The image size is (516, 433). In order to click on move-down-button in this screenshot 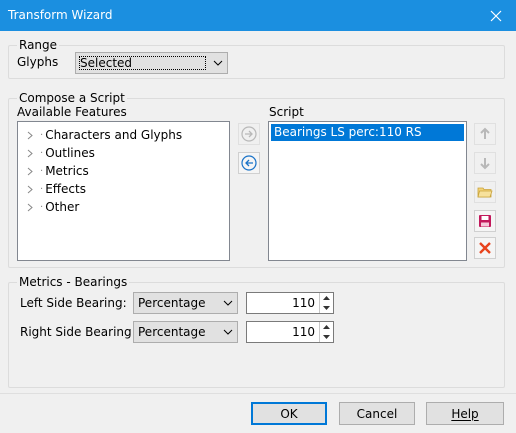, I will do `click(485, 163)`.